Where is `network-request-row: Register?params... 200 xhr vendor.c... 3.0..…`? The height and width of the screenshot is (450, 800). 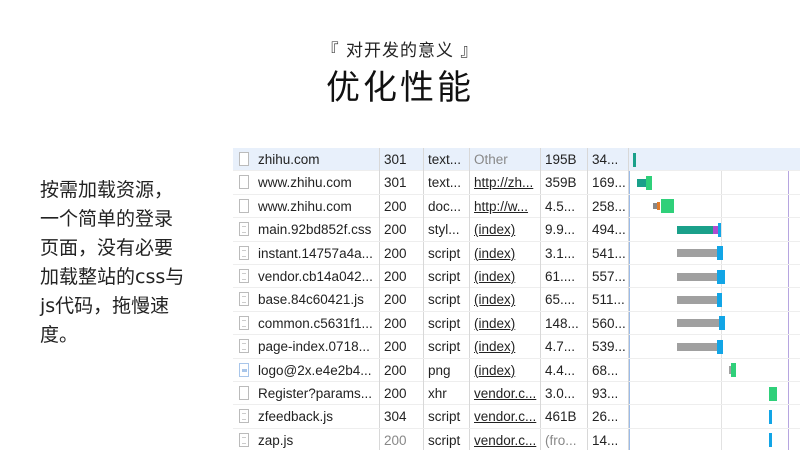 network-request-row: Register?params... 200 xhr vendor.c... 3.0..… is located at coordinates (516, 394).